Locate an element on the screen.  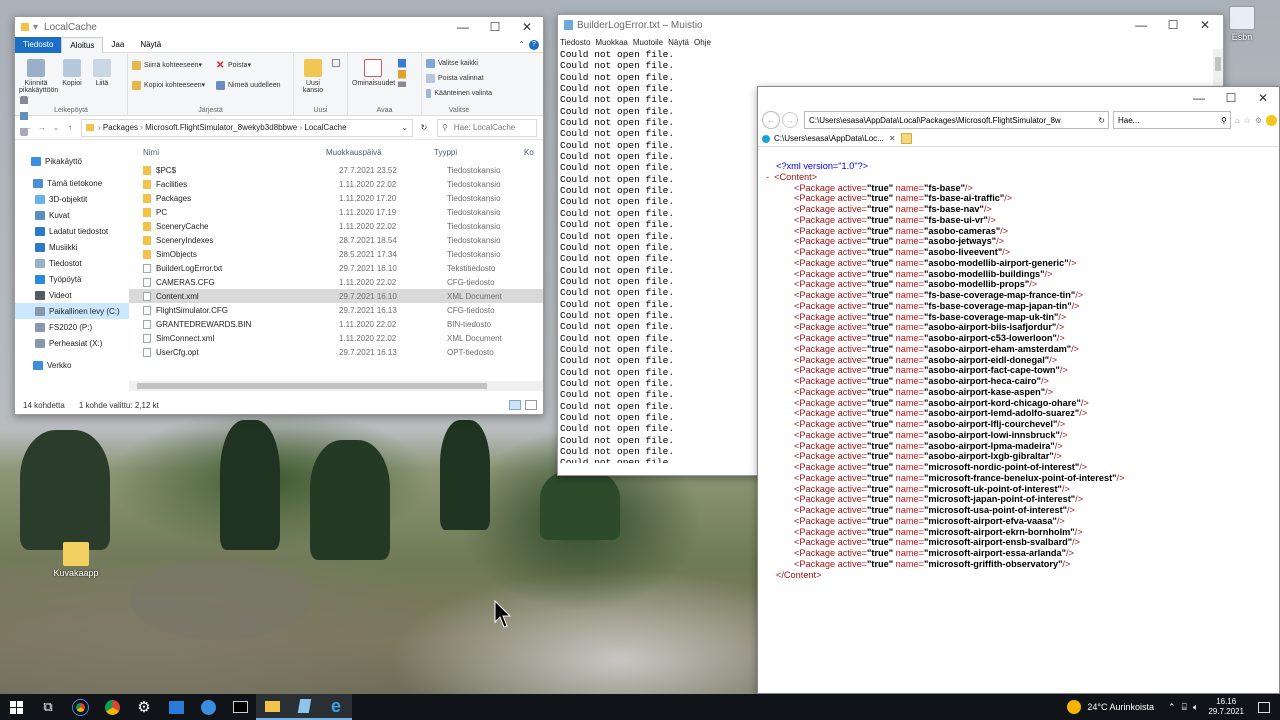
nav-item-desktop: Työpöytä is located at coordinates (72, 279).